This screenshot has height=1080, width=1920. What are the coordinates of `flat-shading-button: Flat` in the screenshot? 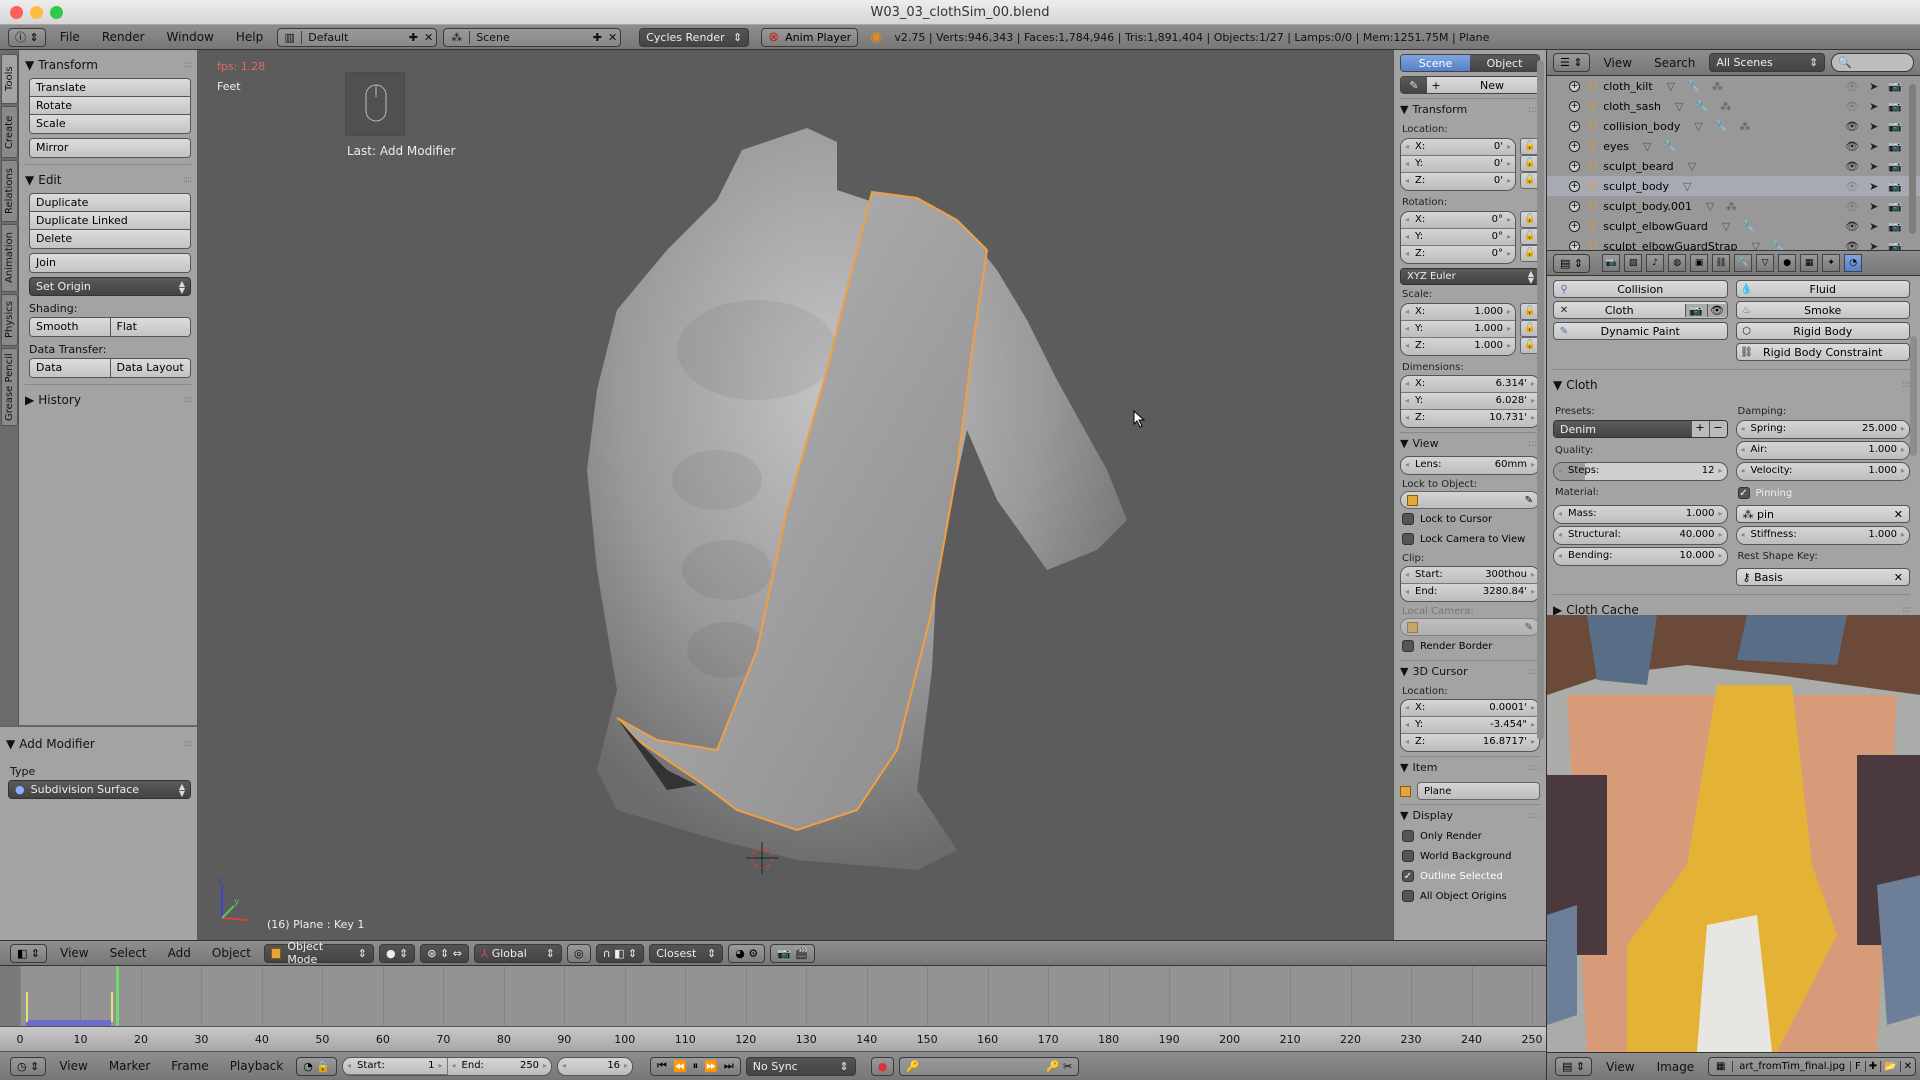 It's located at (150, 327).